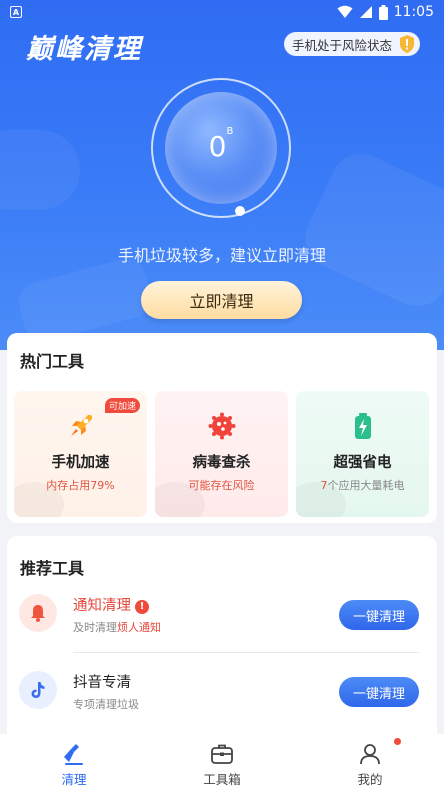 The height and width of the screenshot is (788, 444). What do you see at coordinates (52, 568) in the screenshot?
I see `section-title-recommended: 推荐工具` at bounding box center [52, 568].